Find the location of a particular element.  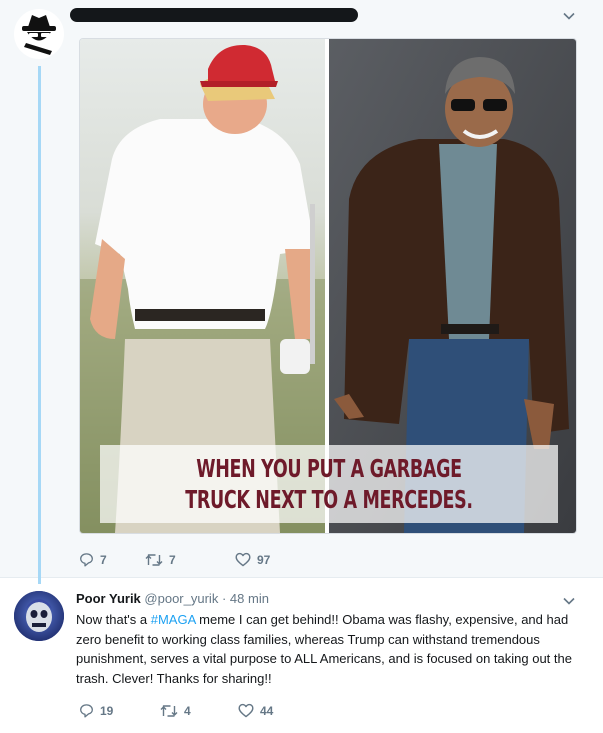

retweet-count: 4 is located at coordinates (187, 710).